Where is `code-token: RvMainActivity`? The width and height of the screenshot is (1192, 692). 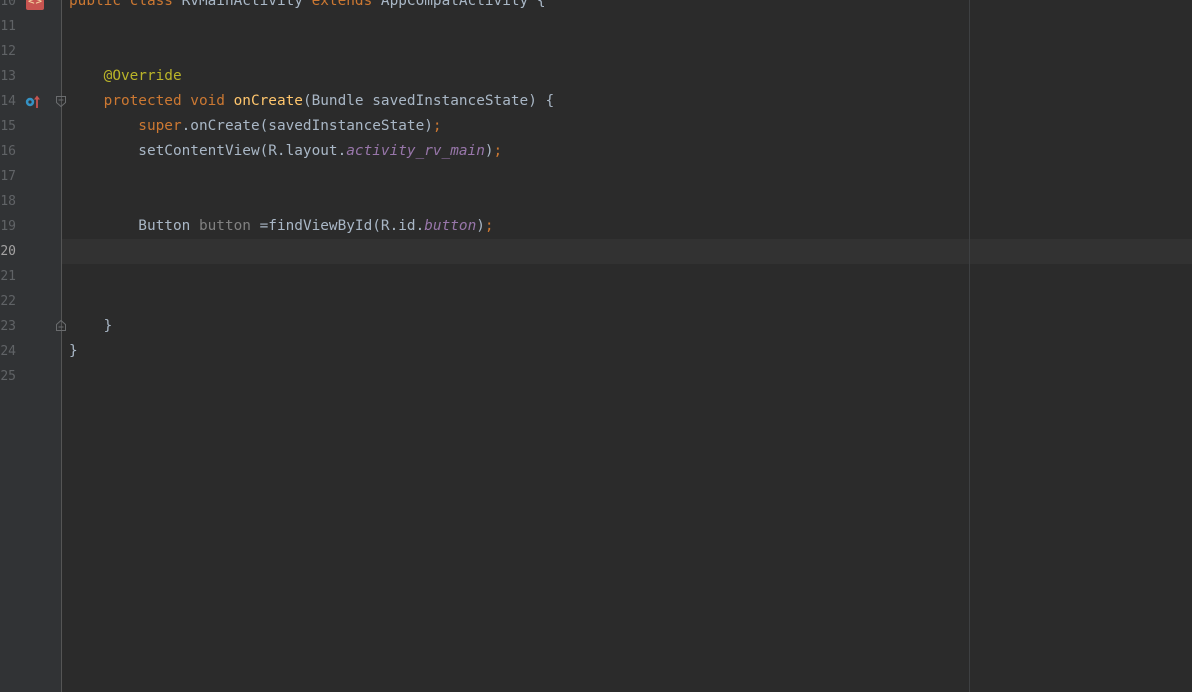
code-token: RvMainActivity is located at coordinates (246, 4).